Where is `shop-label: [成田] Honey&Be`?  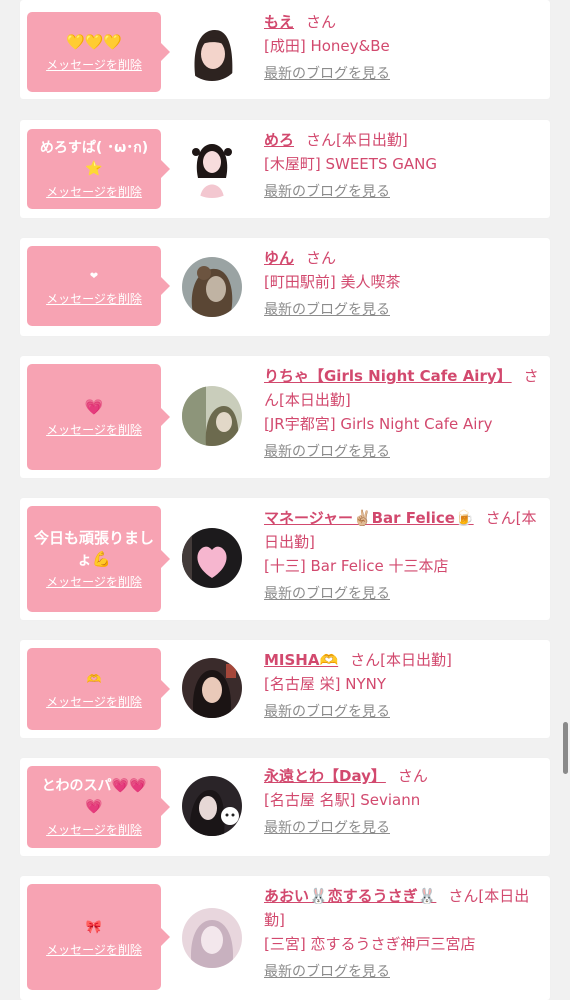
shop-label: [成田] Honey&Be is located at coordinates (327, 46).